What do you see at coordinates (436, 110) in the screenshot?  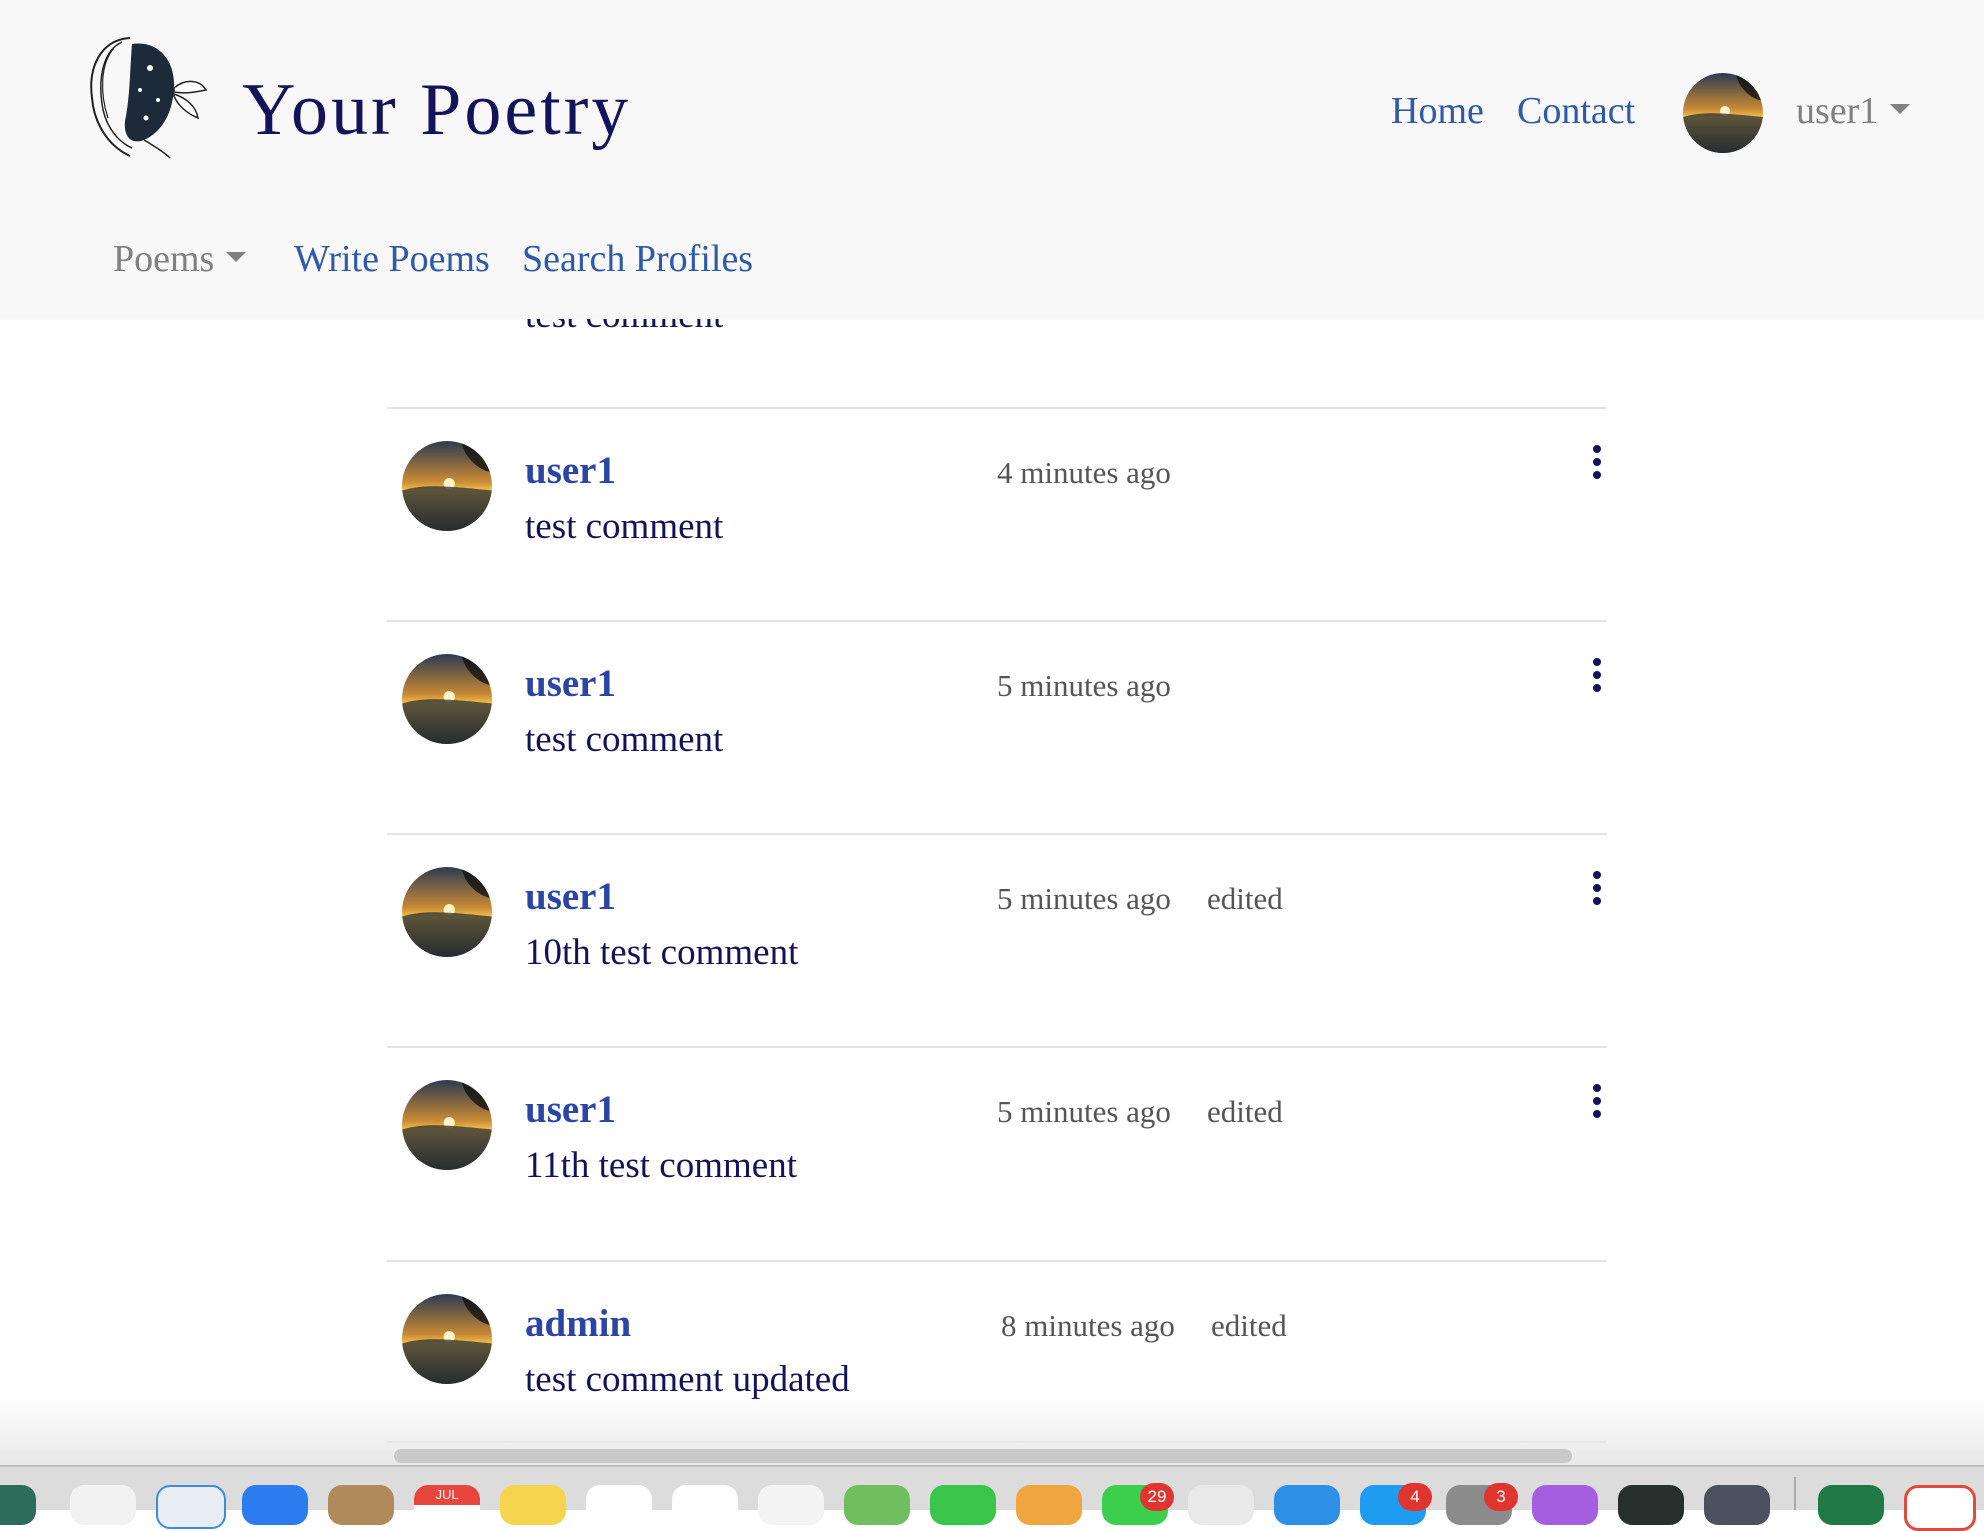 I see `site-title: Your Poetry` at bounding box center [436, 110].